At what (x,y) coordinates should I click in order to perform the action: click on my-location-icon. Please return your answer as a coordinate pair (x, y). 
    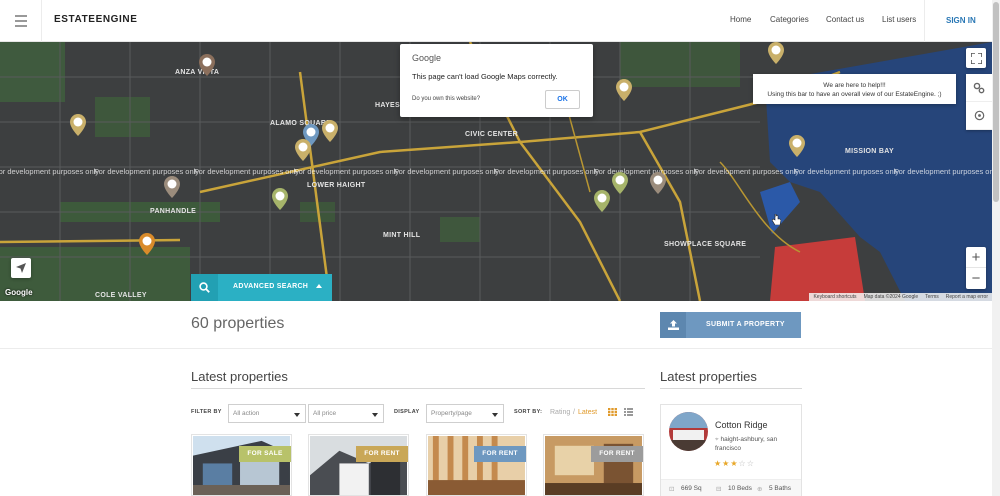
    Looking at the image, I should click on (21, 268).